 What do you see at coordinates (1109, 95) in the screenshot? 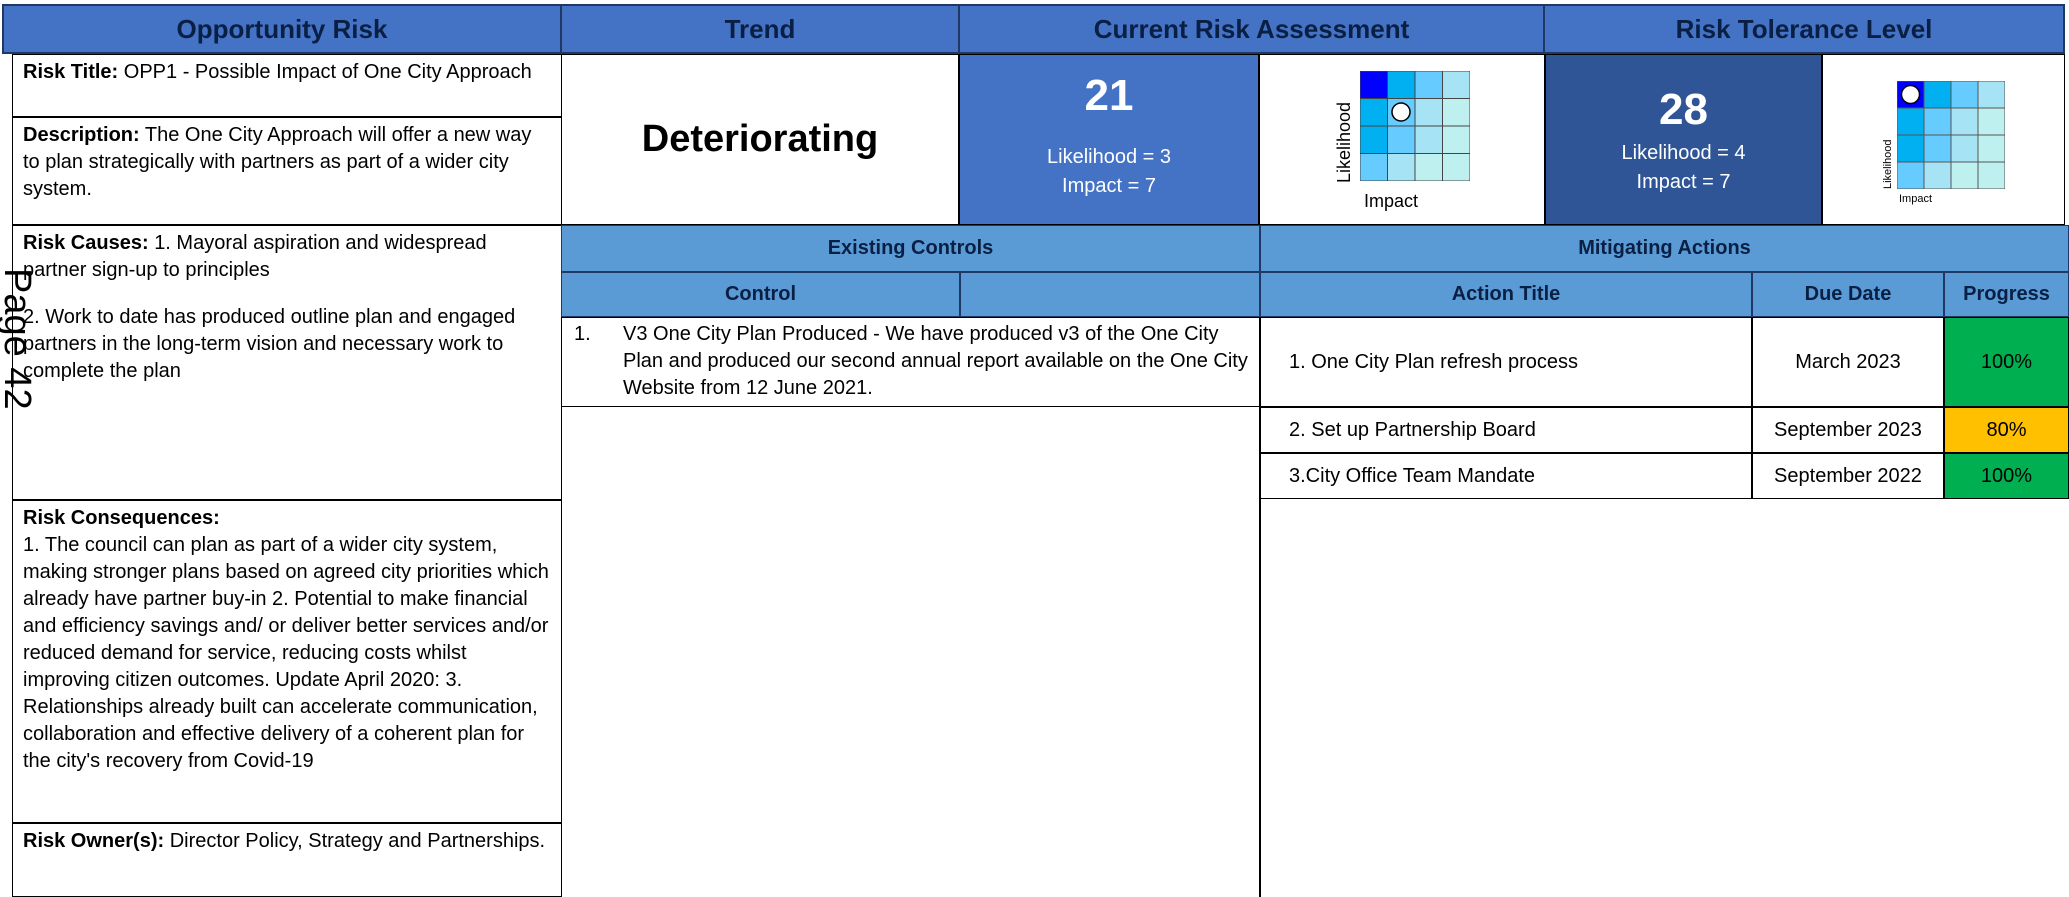
I see `current-score: 21` at bounding box center [1109, 95].